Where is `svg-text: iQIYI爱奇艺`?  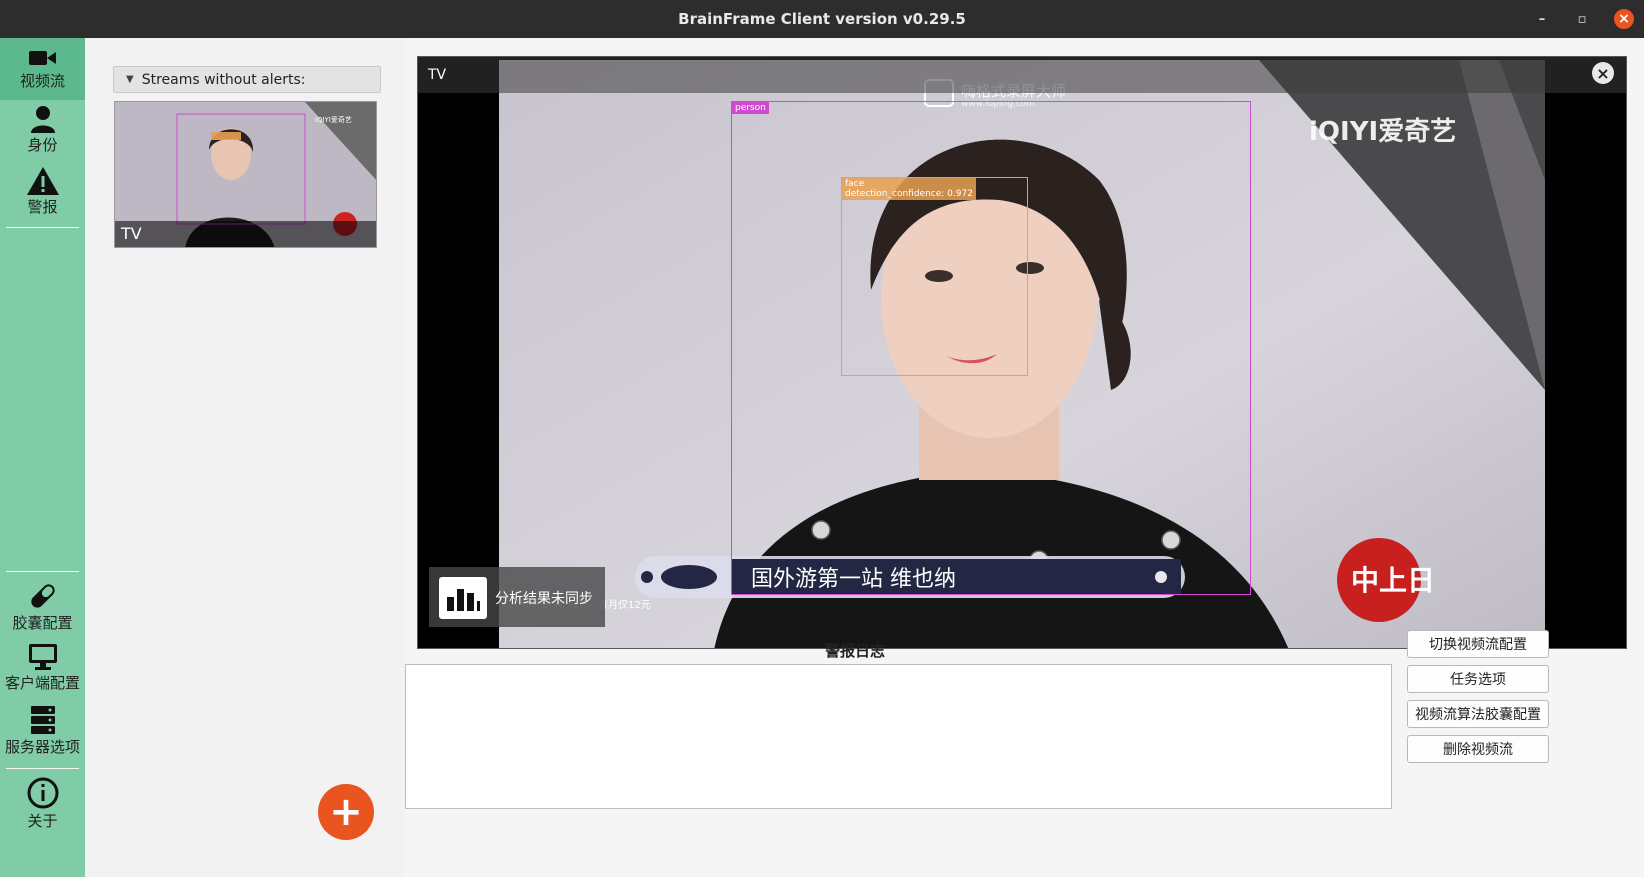 svg-text: iQIYI爱奇艺 is located at coordinates (333, 119).